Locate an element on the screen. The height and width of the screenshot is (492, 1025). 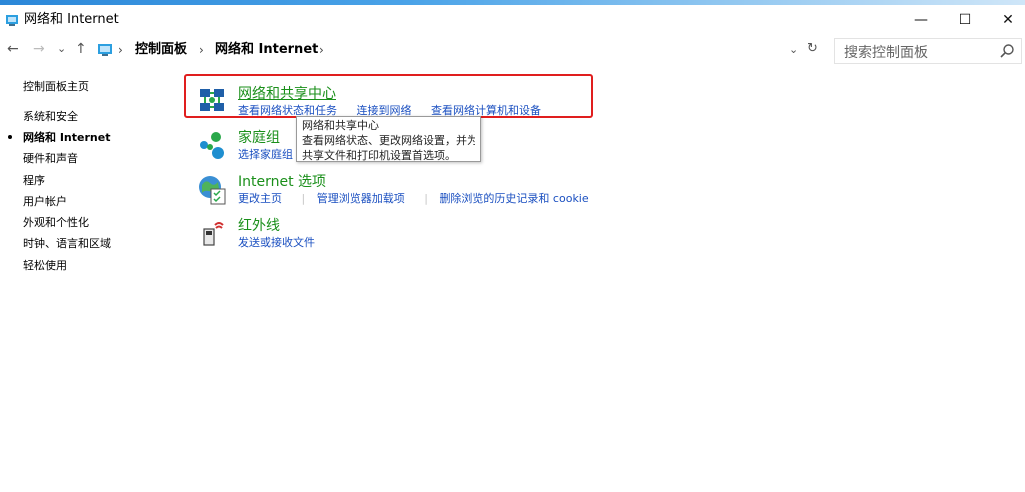
title-bar: 网络和 Internet — ☐ ✕ is located at coordinates (512, 20).